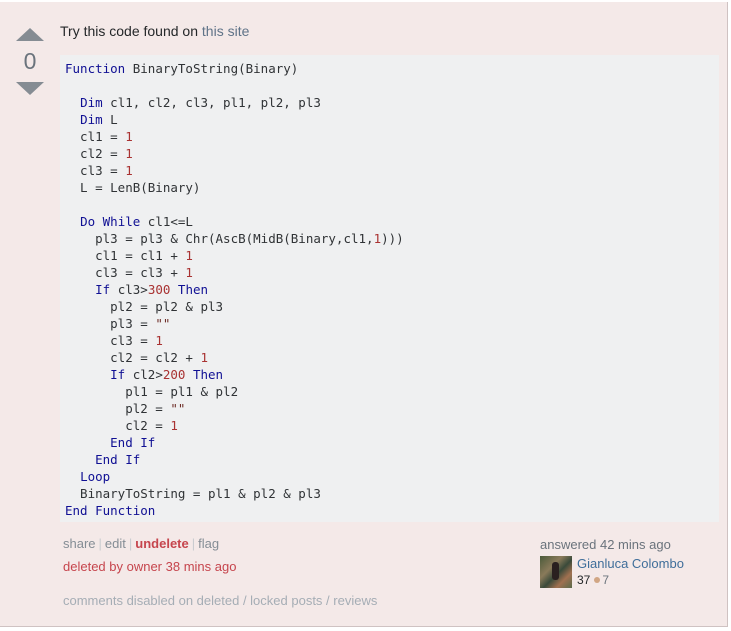 Image resolution: width=731 pixels, height=631 pixels. I want to click on code-line: cl3 = cl3 + 1, so click(129, 272).